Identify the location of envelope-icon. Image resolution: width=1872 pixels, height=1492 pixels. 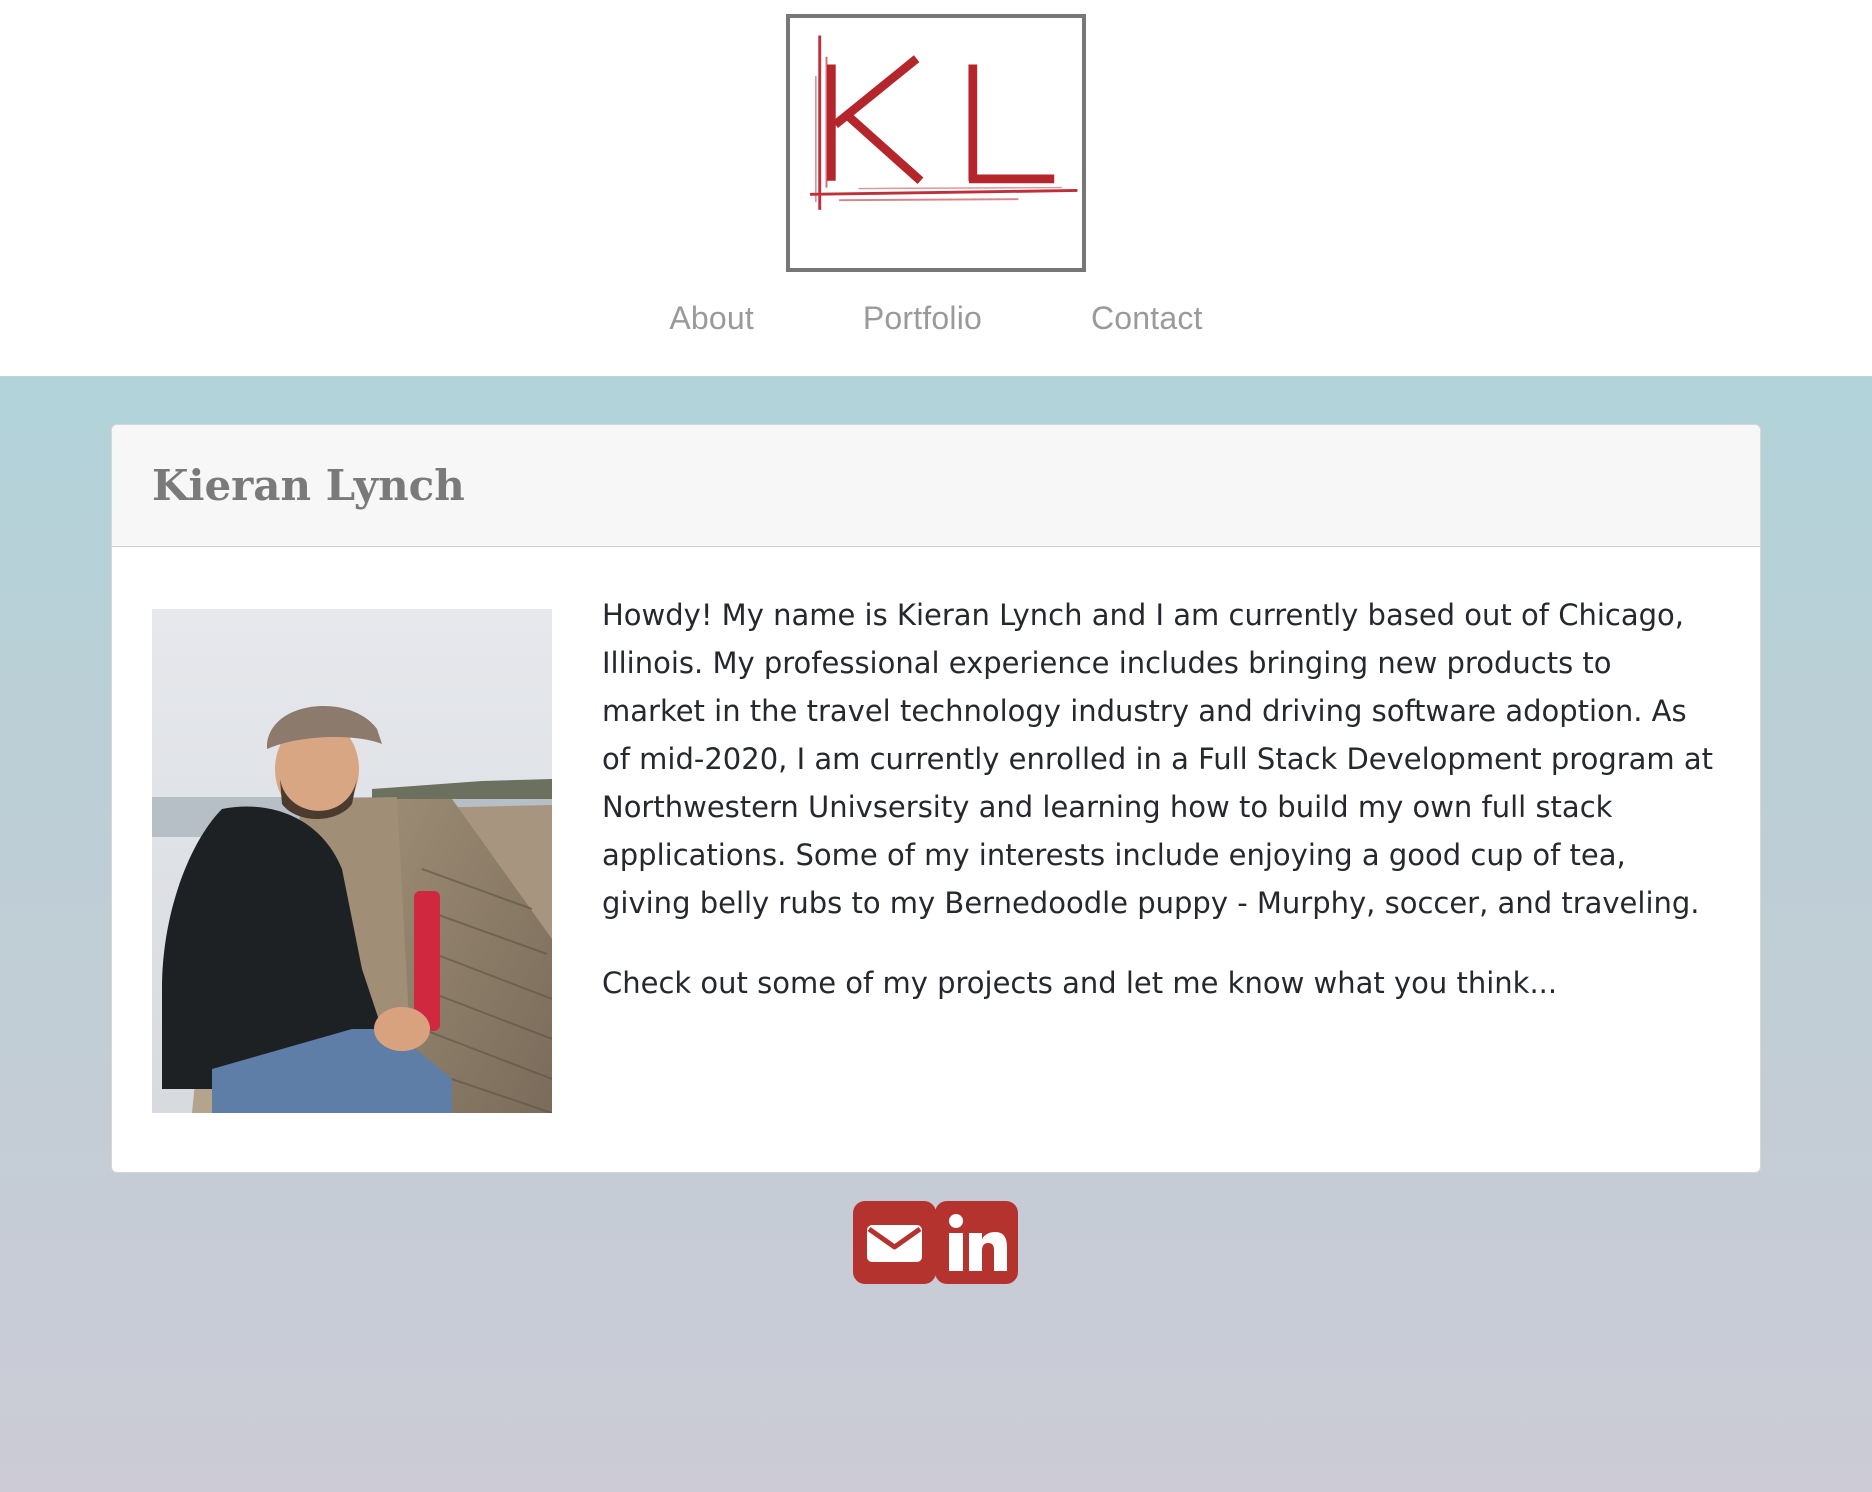
(894, 1242).